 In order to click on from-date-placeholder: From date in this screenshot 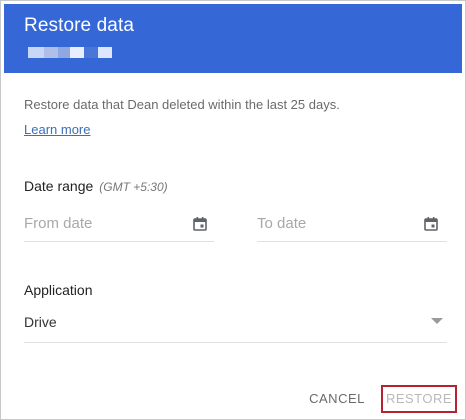, I will do `click(58, 223)`.